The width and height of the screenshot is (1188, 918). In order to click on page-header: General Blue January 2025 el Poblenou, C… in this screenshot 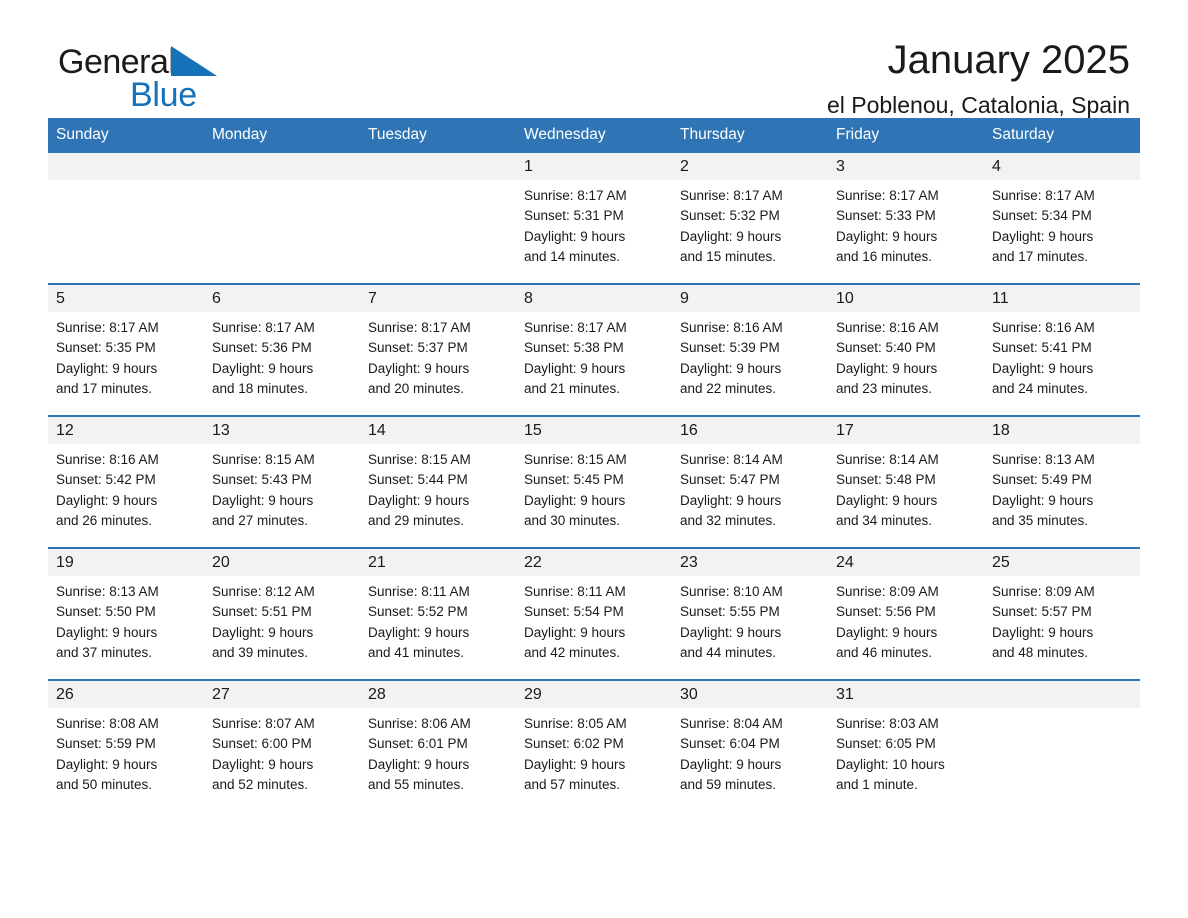, I will do `click(594, 59)`.